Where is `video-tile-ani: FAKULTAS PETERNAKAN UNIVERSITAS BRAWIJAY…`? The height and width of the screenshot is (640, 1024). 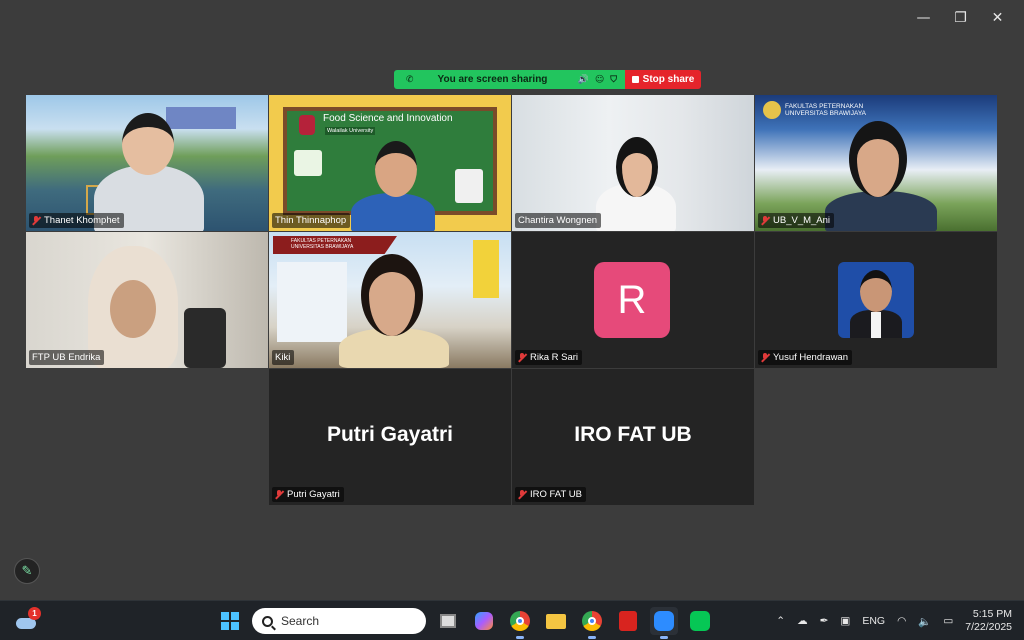
video-tile-ani: FAKULTAS PETERNAKAN UNIVERSITAS BRAWIJAY… is located at coordinates (876, 163).